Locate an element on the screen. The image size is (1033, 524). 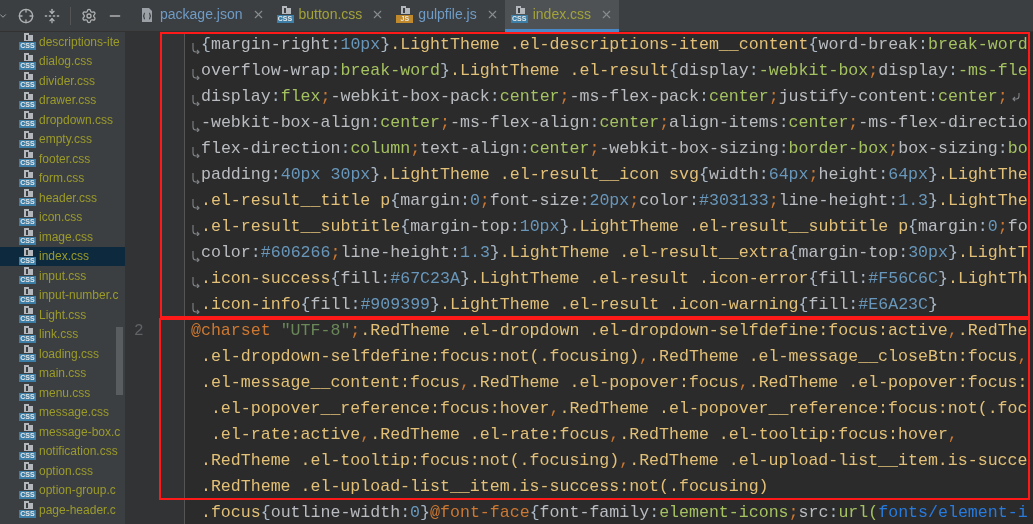
code-line: .icon-success{fill:#67C23A}.LightTheme .el-result .icon-error{fill:#F56C6C}.LightTh is located at coordinates (614, 278).